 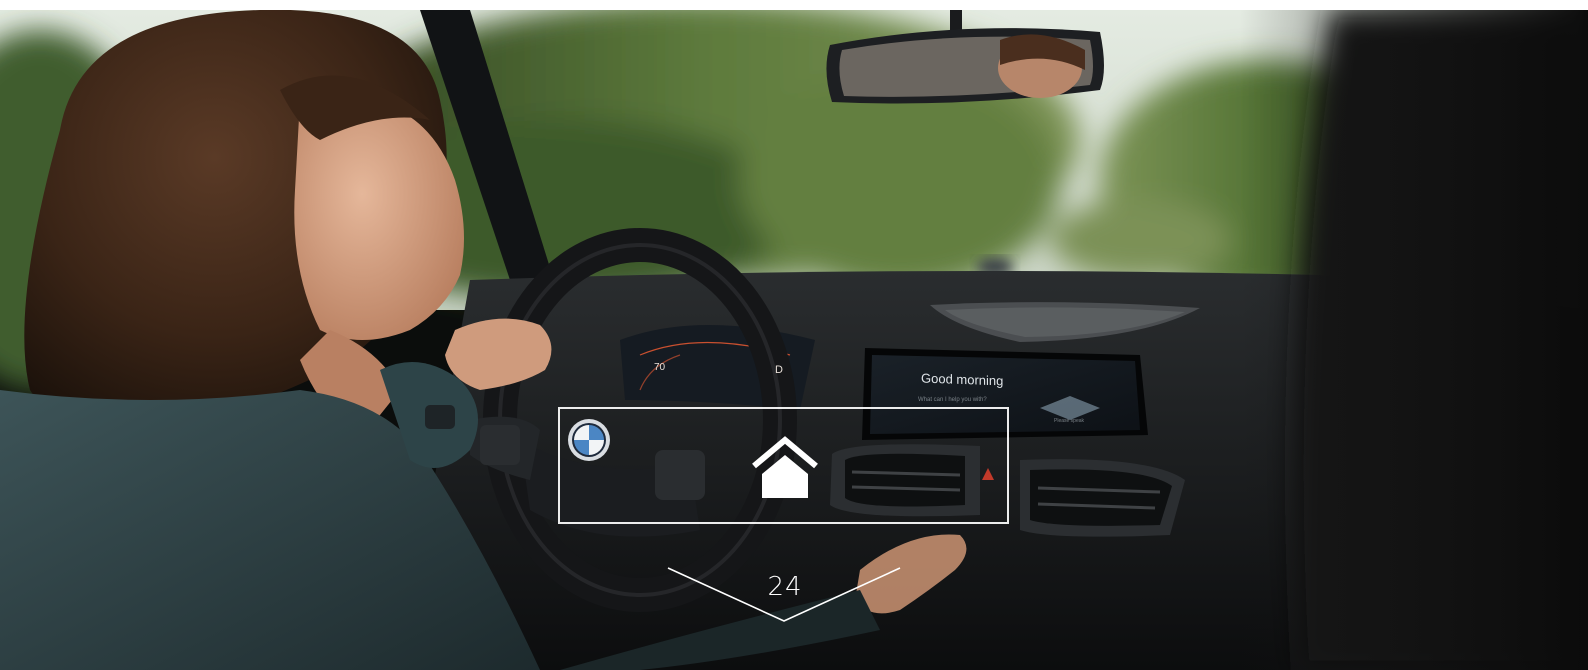 What do you see at coordinates (952, 400) in the screenshot?
I see `screen-subtitle: What can I help you with?` at bounding box center [952, 400].